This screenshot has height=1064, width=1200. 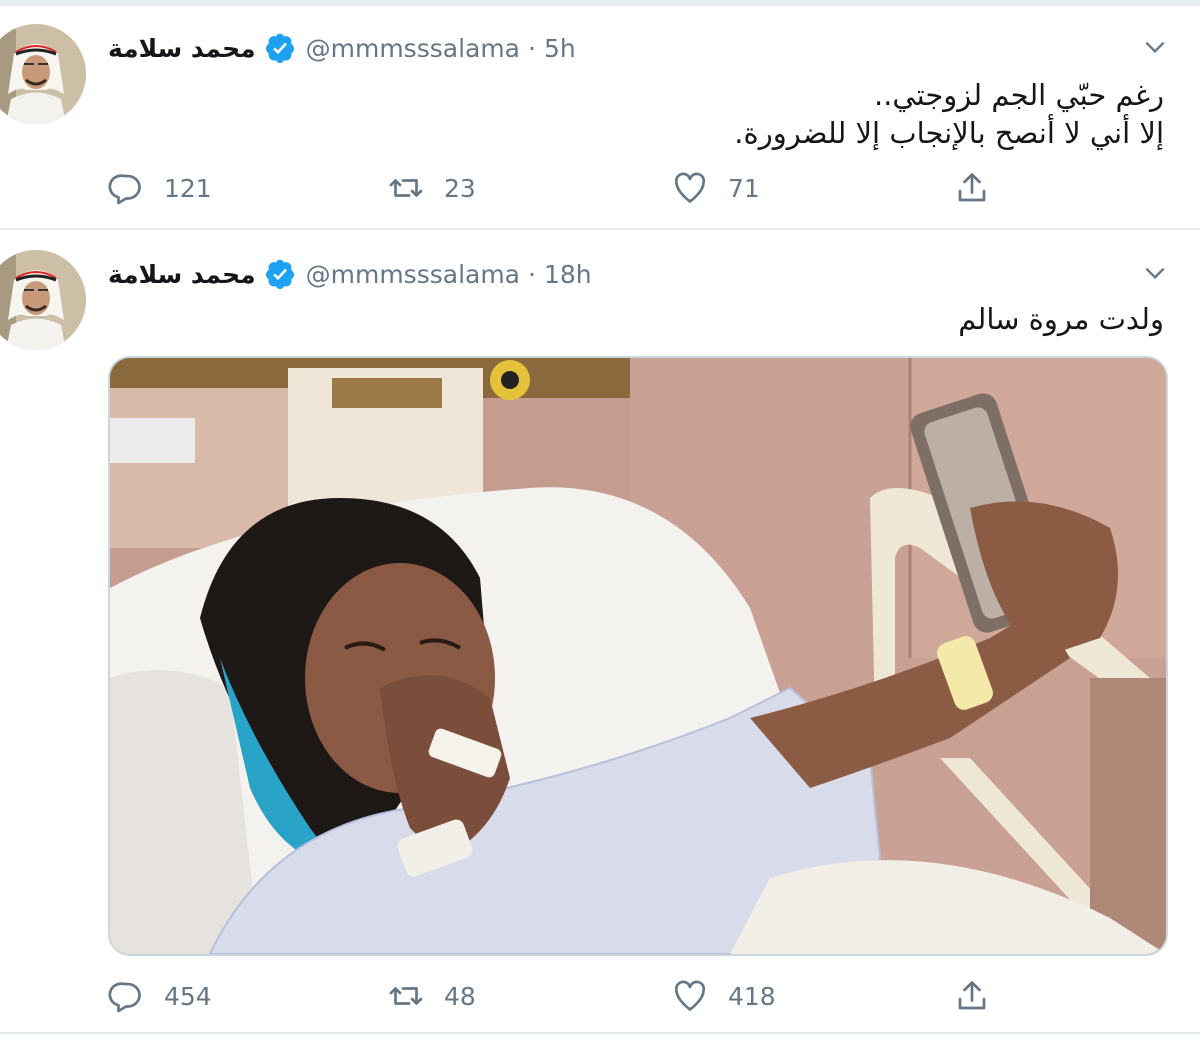 I want to click on like-count: 418, so click(x=752, y=996).